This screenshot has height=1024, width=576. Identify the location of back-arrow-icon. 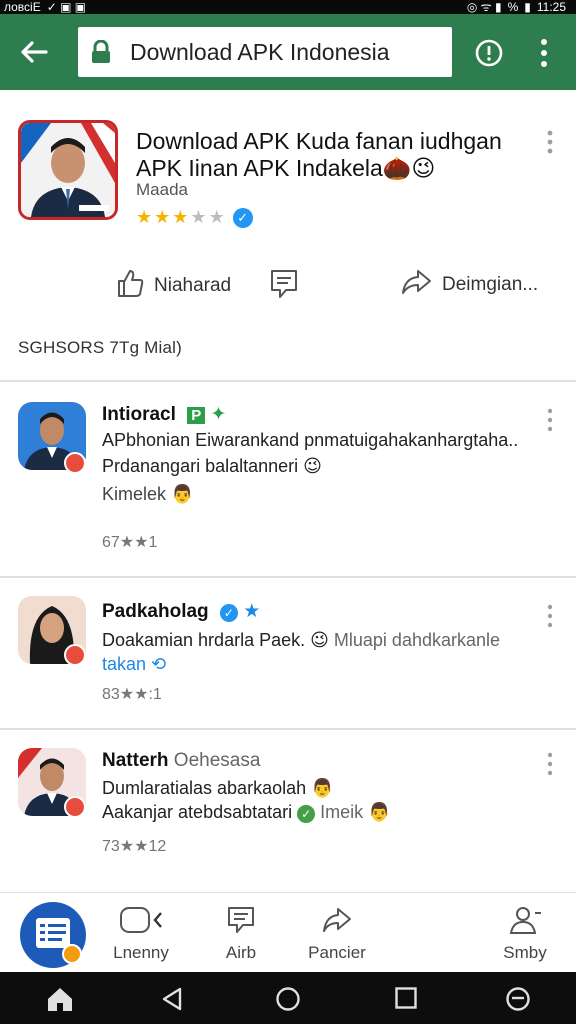
(34, 52).